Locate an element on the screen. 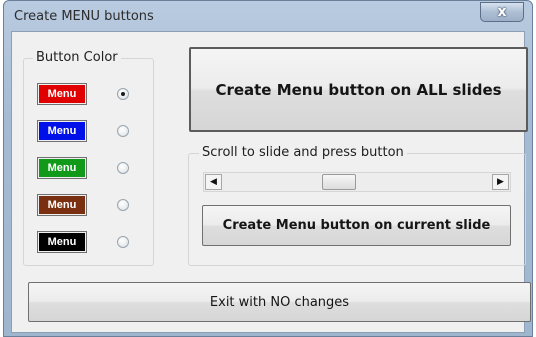  radio-blue is located at coordinates (123, 131).